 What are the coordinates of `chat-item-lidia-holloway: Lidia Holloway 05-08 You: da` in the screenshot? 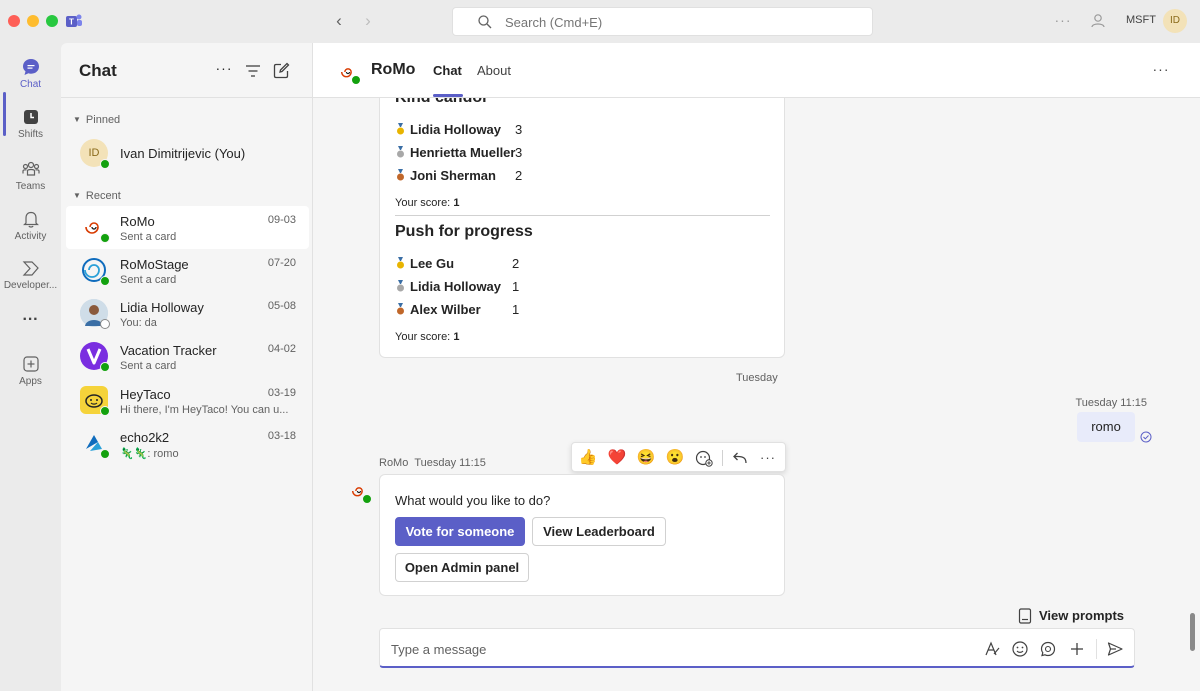 It's located at (187, 313).